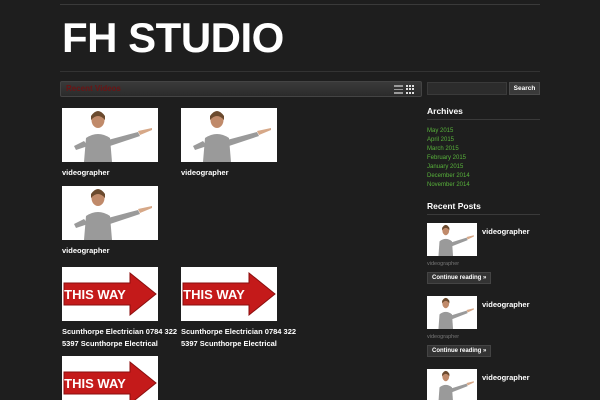 Image resolution: width=600 pixels, height=400 pixels. I want to click on archive-link: May 2015, so click(448, 131).